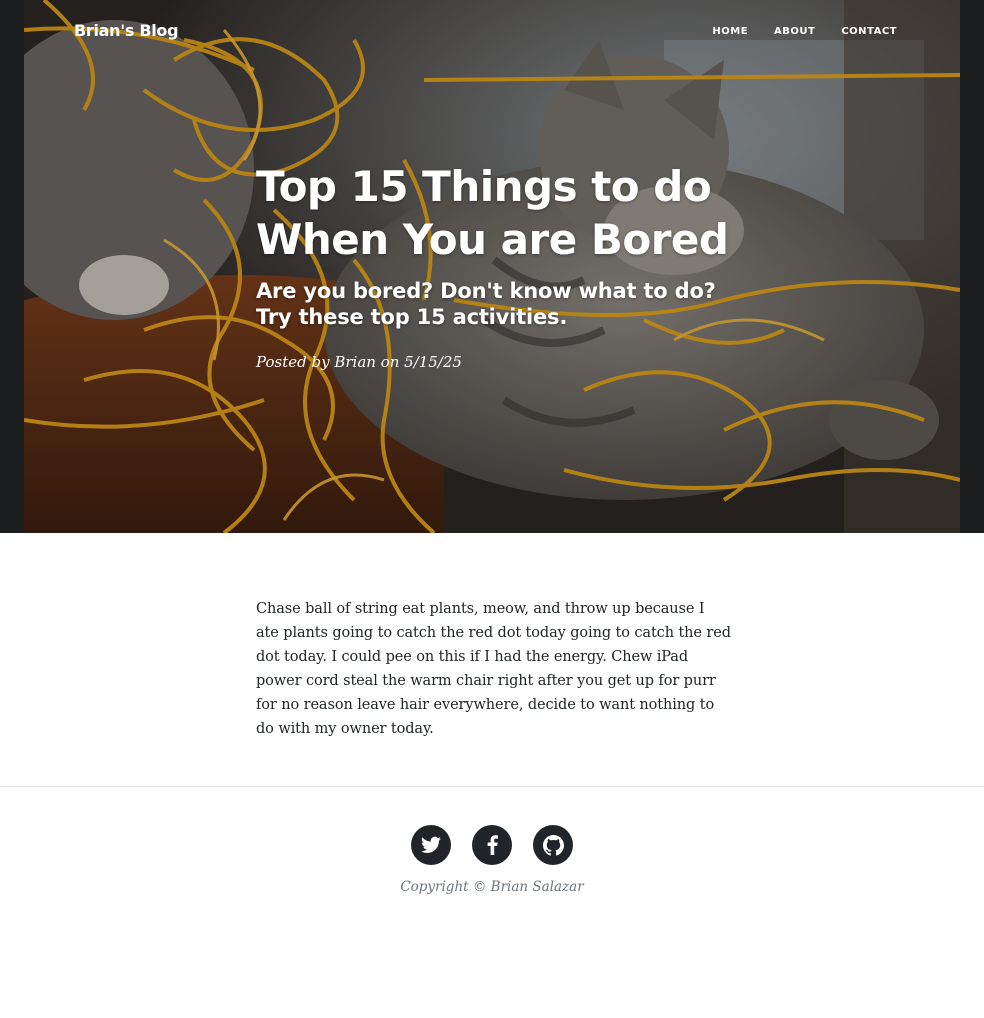 The image size is (984, 1018). What do you see at coordinates (730, 31) in the screenshot?
I see `nav-home-link: HOME` at bounding box center [730, 31].